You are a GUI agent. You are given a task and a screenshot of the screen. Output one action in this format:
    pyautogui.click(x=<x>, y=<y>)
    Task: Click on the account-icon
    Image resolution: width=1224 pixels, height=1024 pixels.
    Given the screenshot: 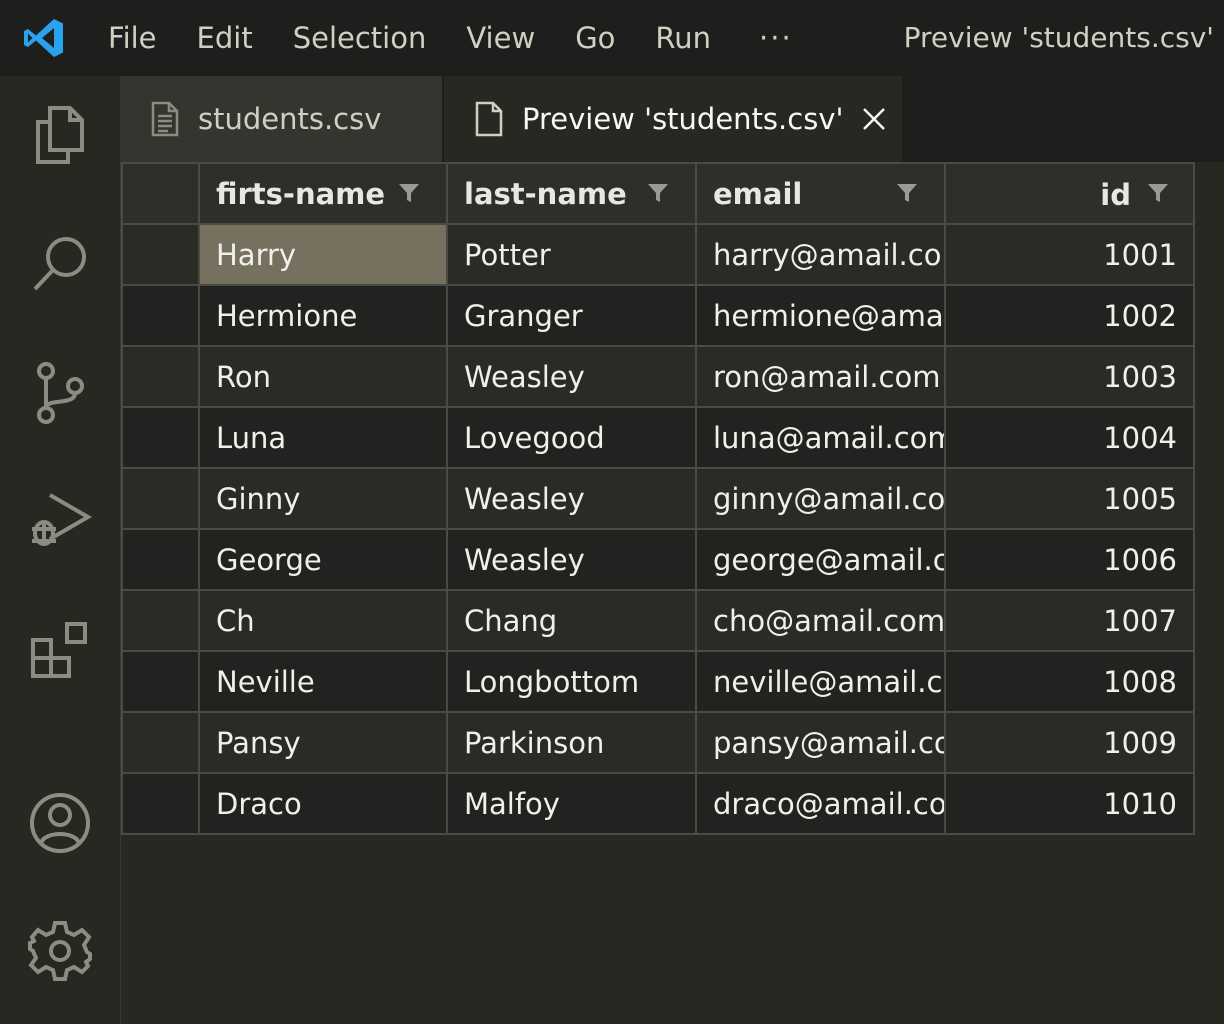 What is the action you would take?
    pyautogui.click(x=60, y=823)
    